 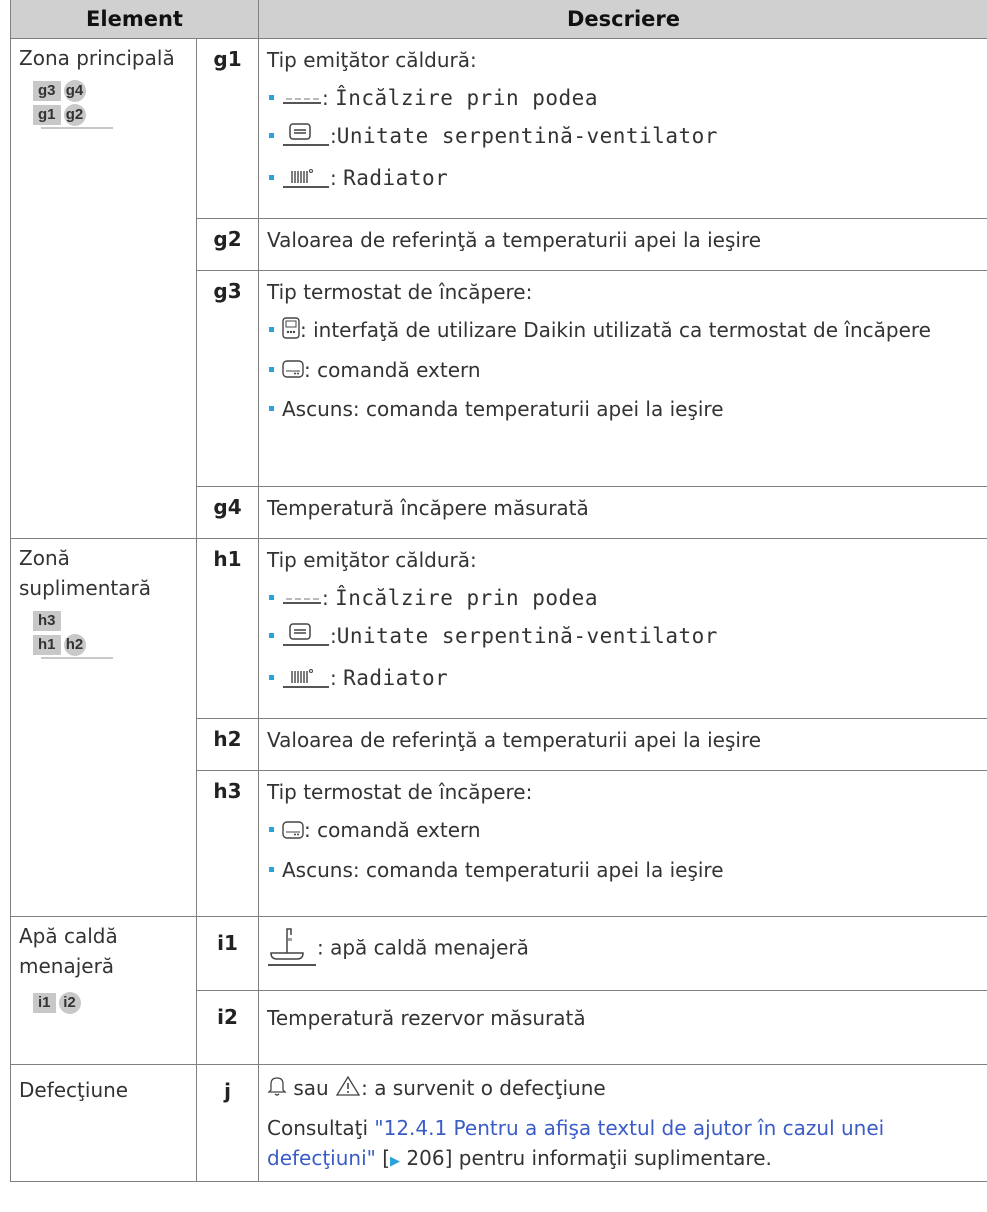 What do you see at coordinates (74, 91) in the screenshot?
I see `mini-g4: g4` at bounding box center [74, 91].